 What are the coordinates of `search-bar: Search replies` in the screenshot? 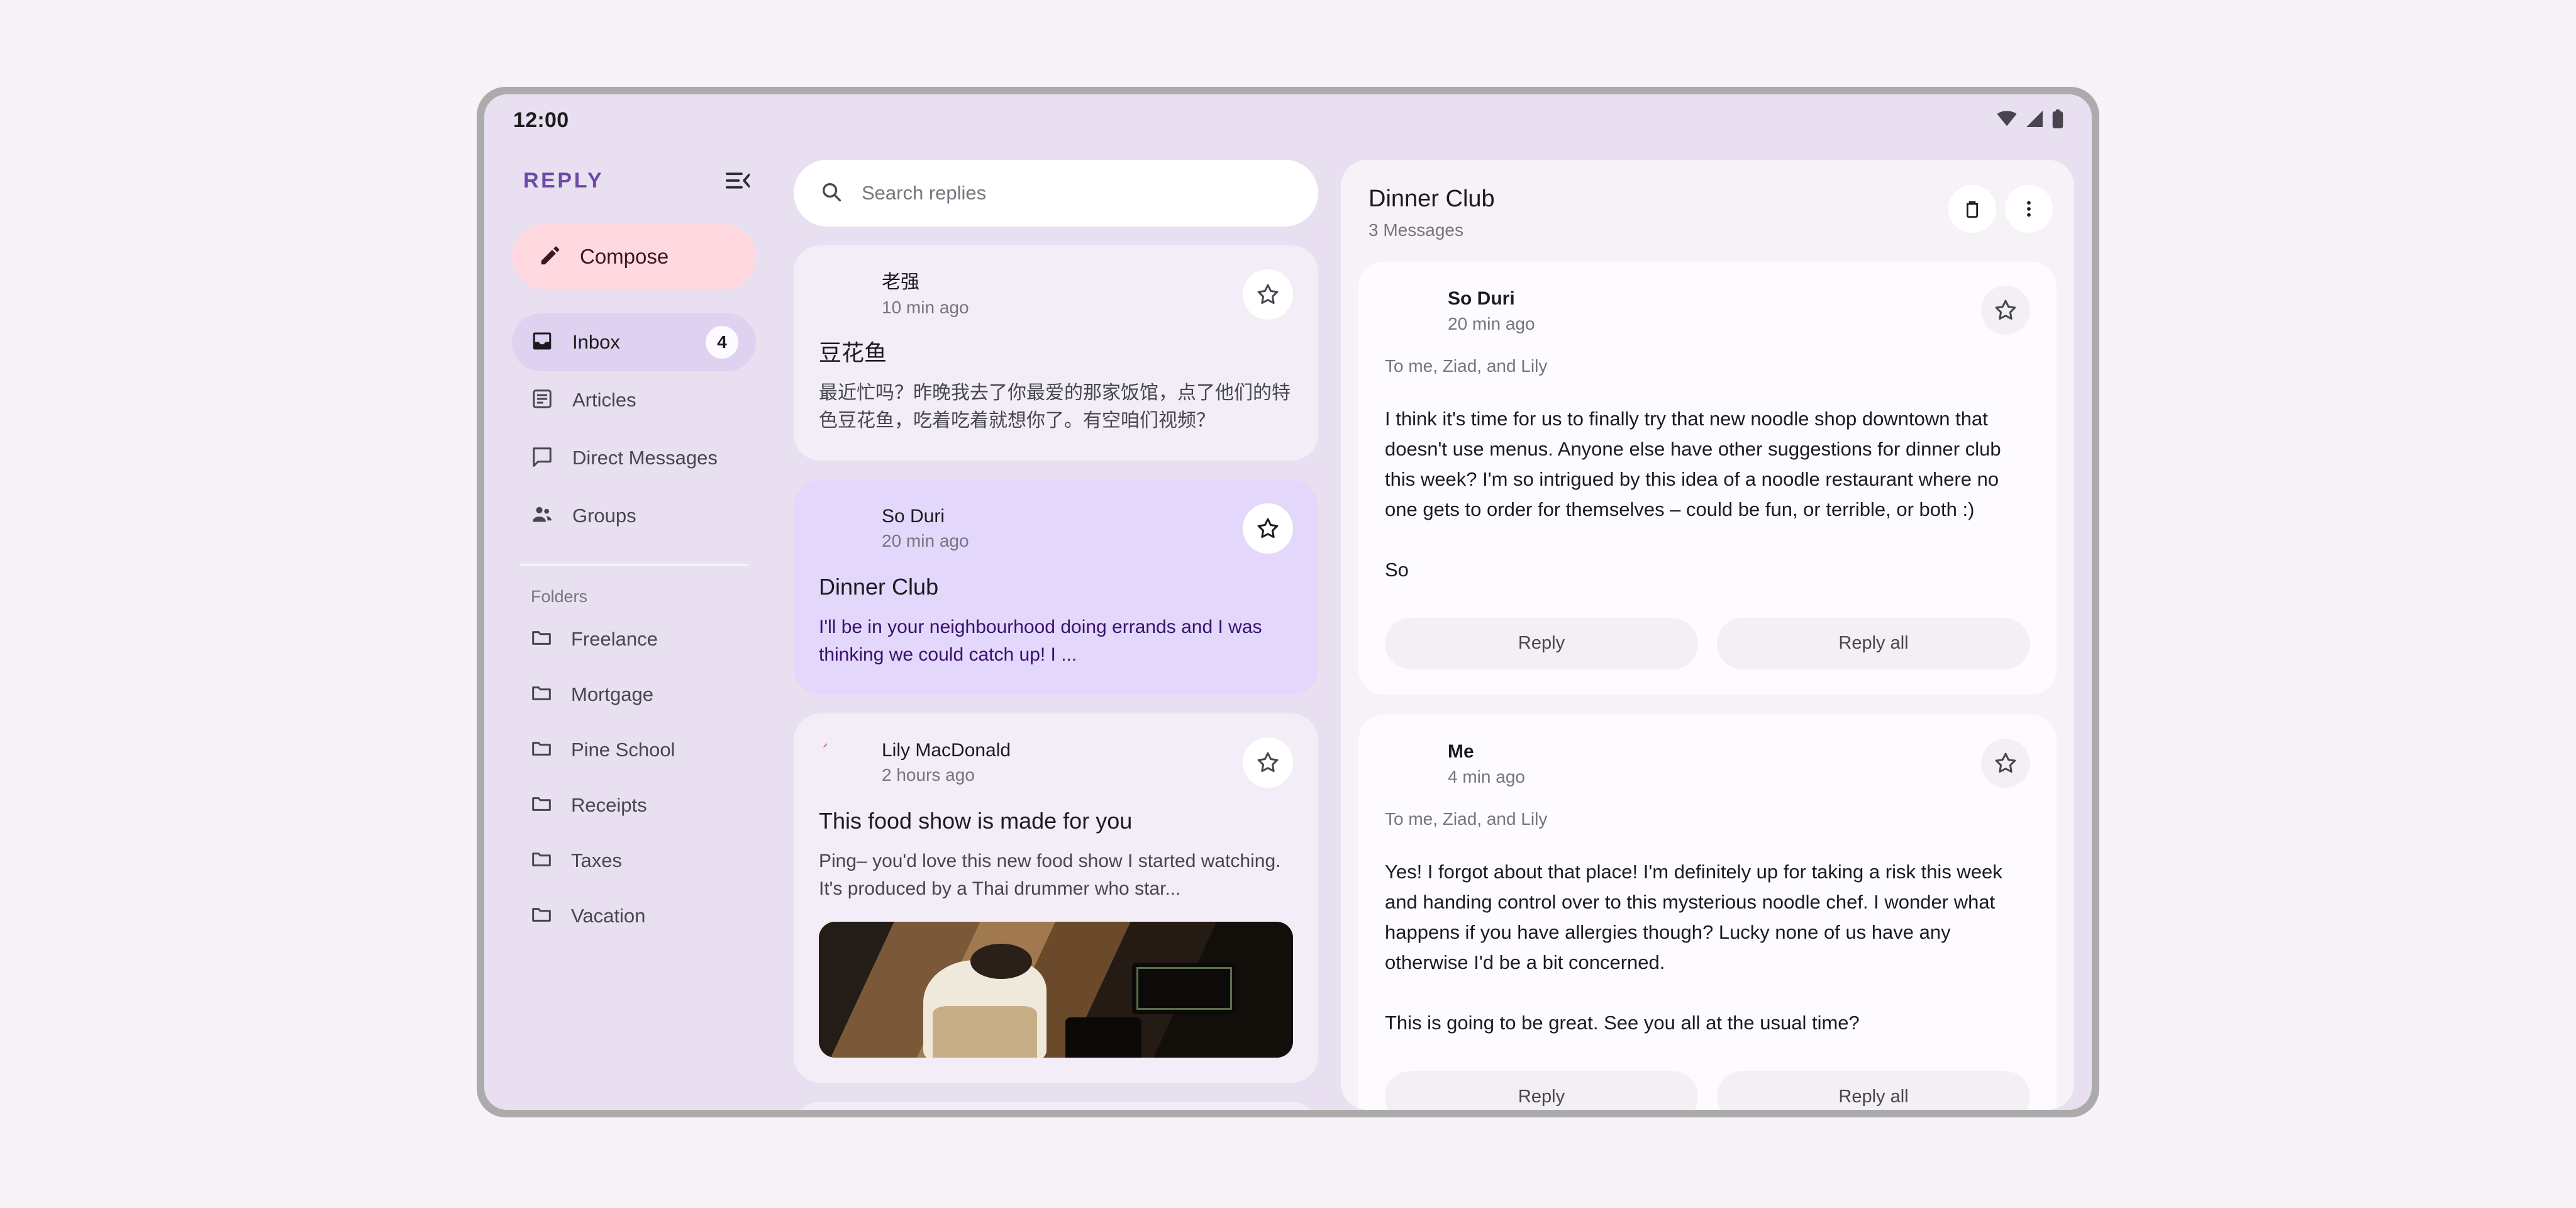 It's located at (1056, 193).